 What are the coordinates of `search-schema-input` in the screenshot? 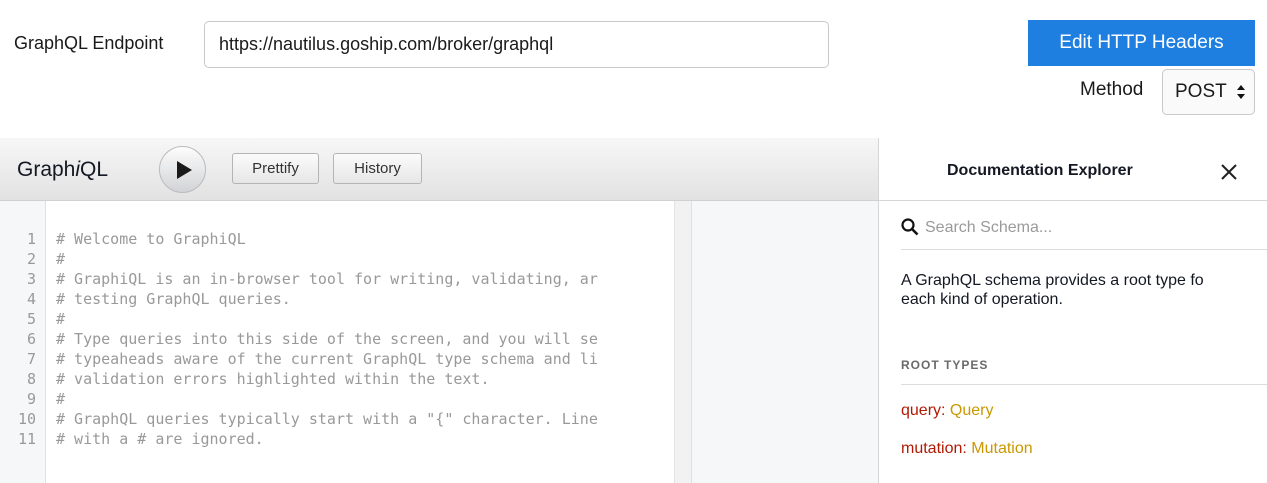 It's located at (1090, 228).